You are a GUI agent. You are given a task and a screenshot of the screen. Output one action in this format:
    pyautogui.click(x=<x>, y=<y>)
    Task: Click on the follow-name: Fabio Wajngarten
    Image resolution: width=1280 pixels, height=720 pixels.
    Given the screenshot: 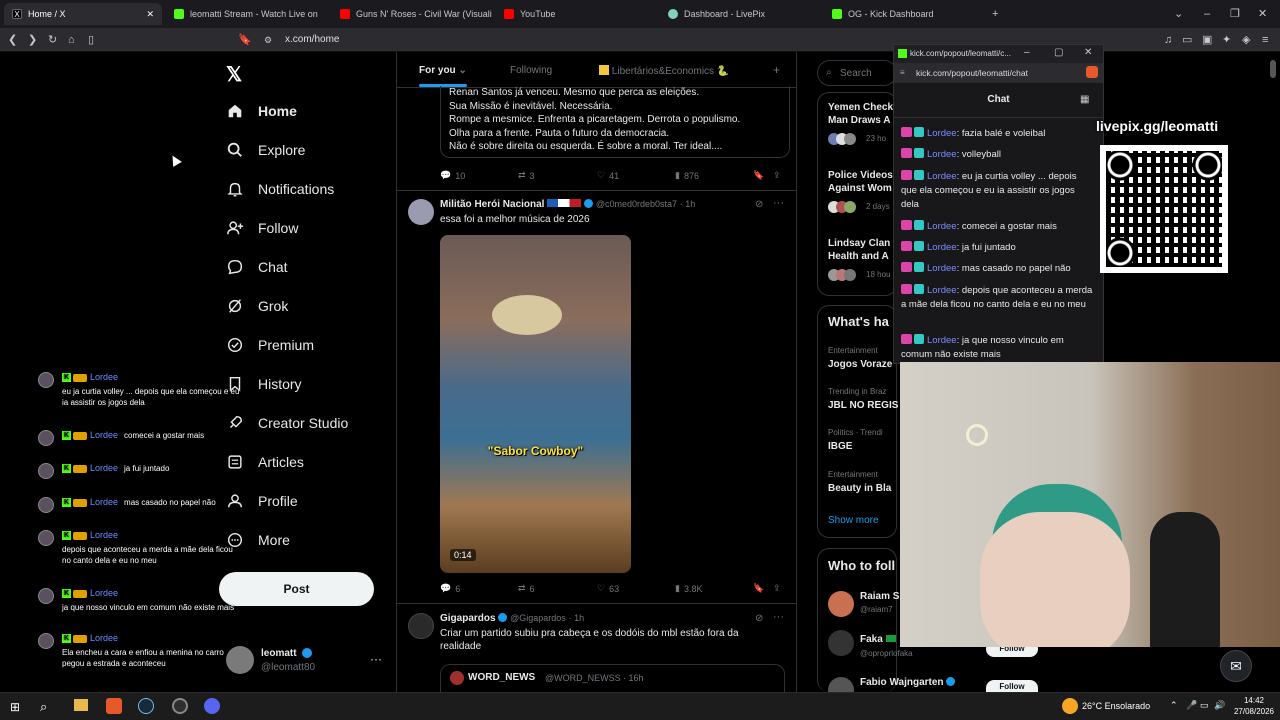 What is the action you would take?
    pyautogui.click(x=908, y=682)
    